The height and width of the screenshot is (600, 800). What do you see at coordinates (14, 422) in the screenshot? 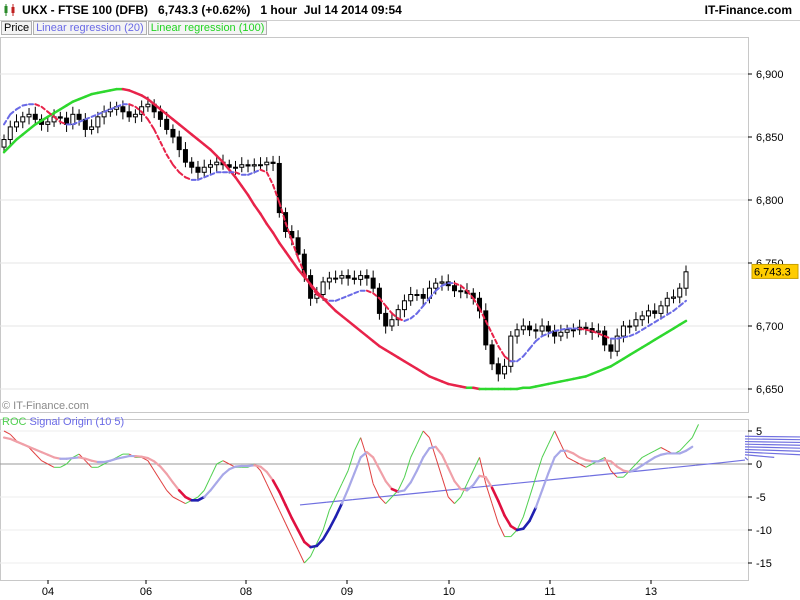
I see `legend-roc: ROC` at bounding box center [14, 422].